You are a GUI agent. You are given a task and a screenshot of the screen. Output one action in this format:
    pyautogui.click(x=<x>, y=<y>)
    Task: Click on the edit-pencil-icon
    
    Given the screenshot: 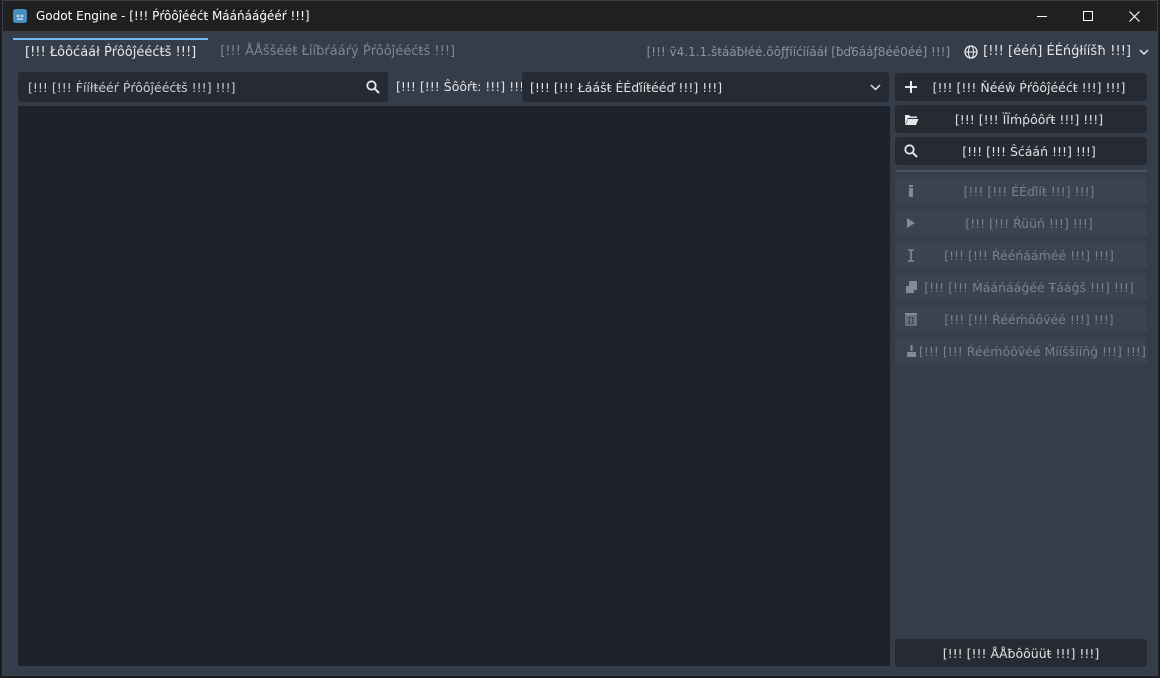 What is the action you would take?
    pyautogui.click(x=911, y=191)
    